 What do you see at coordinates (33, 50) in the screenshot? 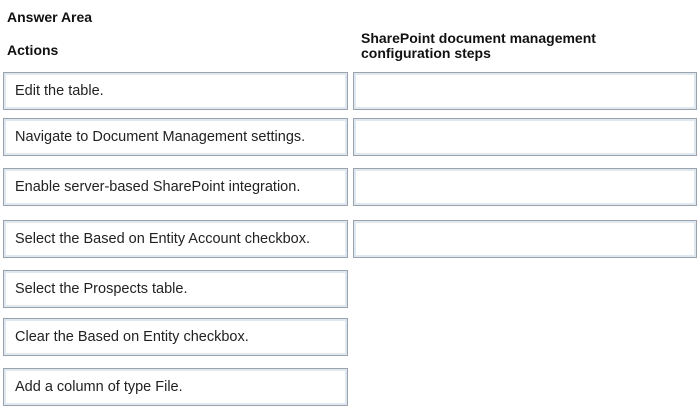
I see `actions-column-header: Actions` at bounding box center [33, 50].